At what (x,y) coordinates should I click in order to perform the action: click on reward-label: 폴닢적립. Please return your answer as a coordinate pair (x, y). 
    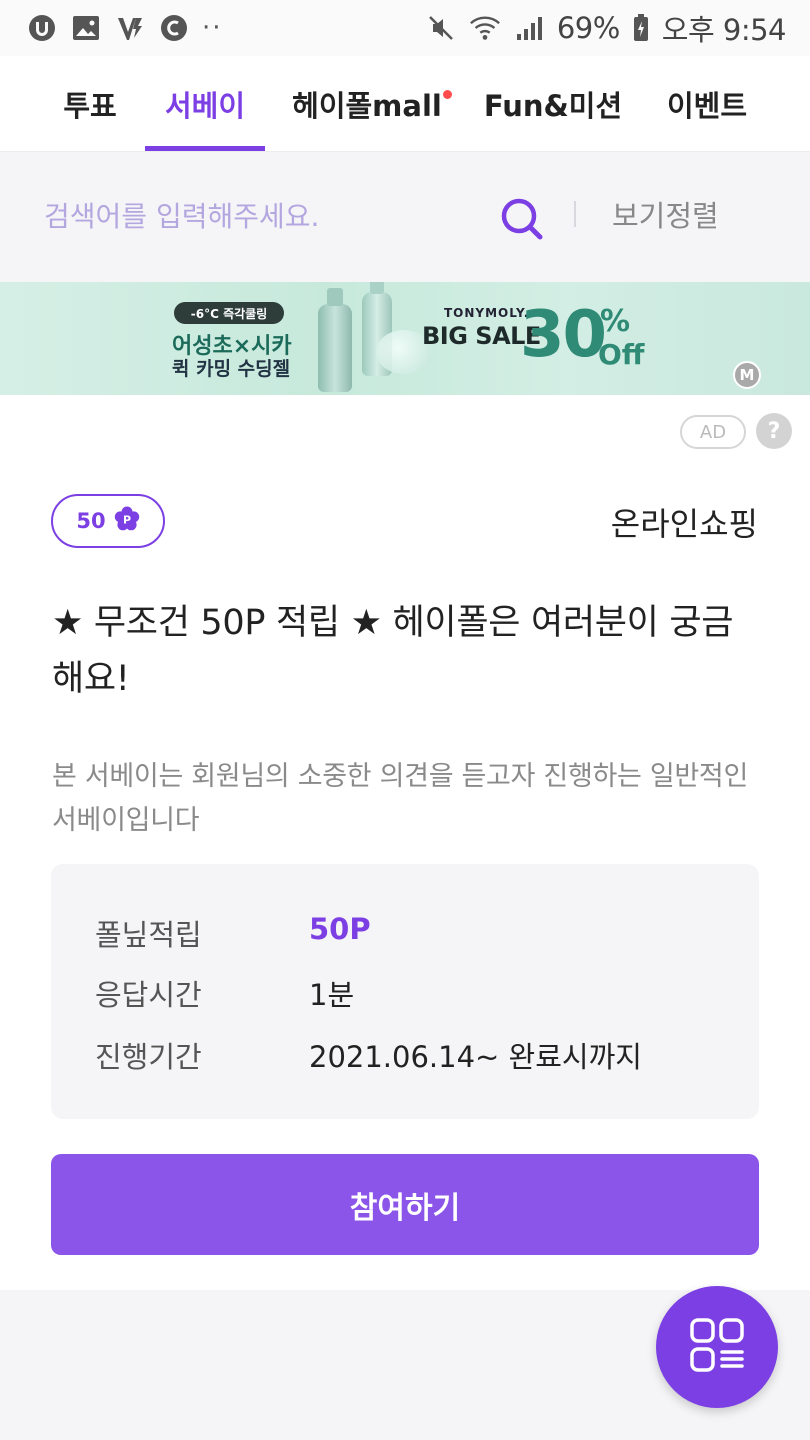
    Looking at the image, I should click on (148, 935).